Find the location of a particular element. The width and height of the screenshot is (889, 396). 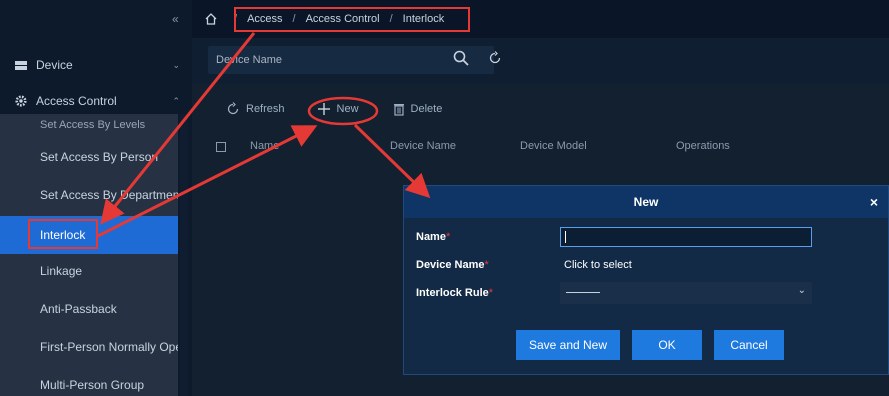

plus-icon is located at coordinates (323, 109).